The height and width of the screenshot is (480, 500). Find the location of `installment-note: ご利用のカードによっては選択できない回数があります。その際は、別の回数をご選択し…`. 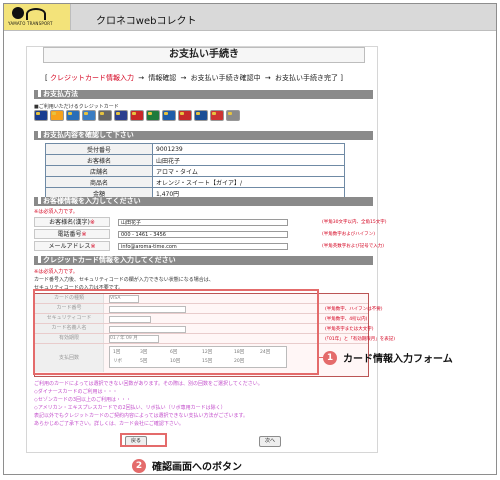

installment-note: ご利用のカードによっては選択できない回数があります。その際は、別の回数をご選択し… is located at coordinates (148, 384).